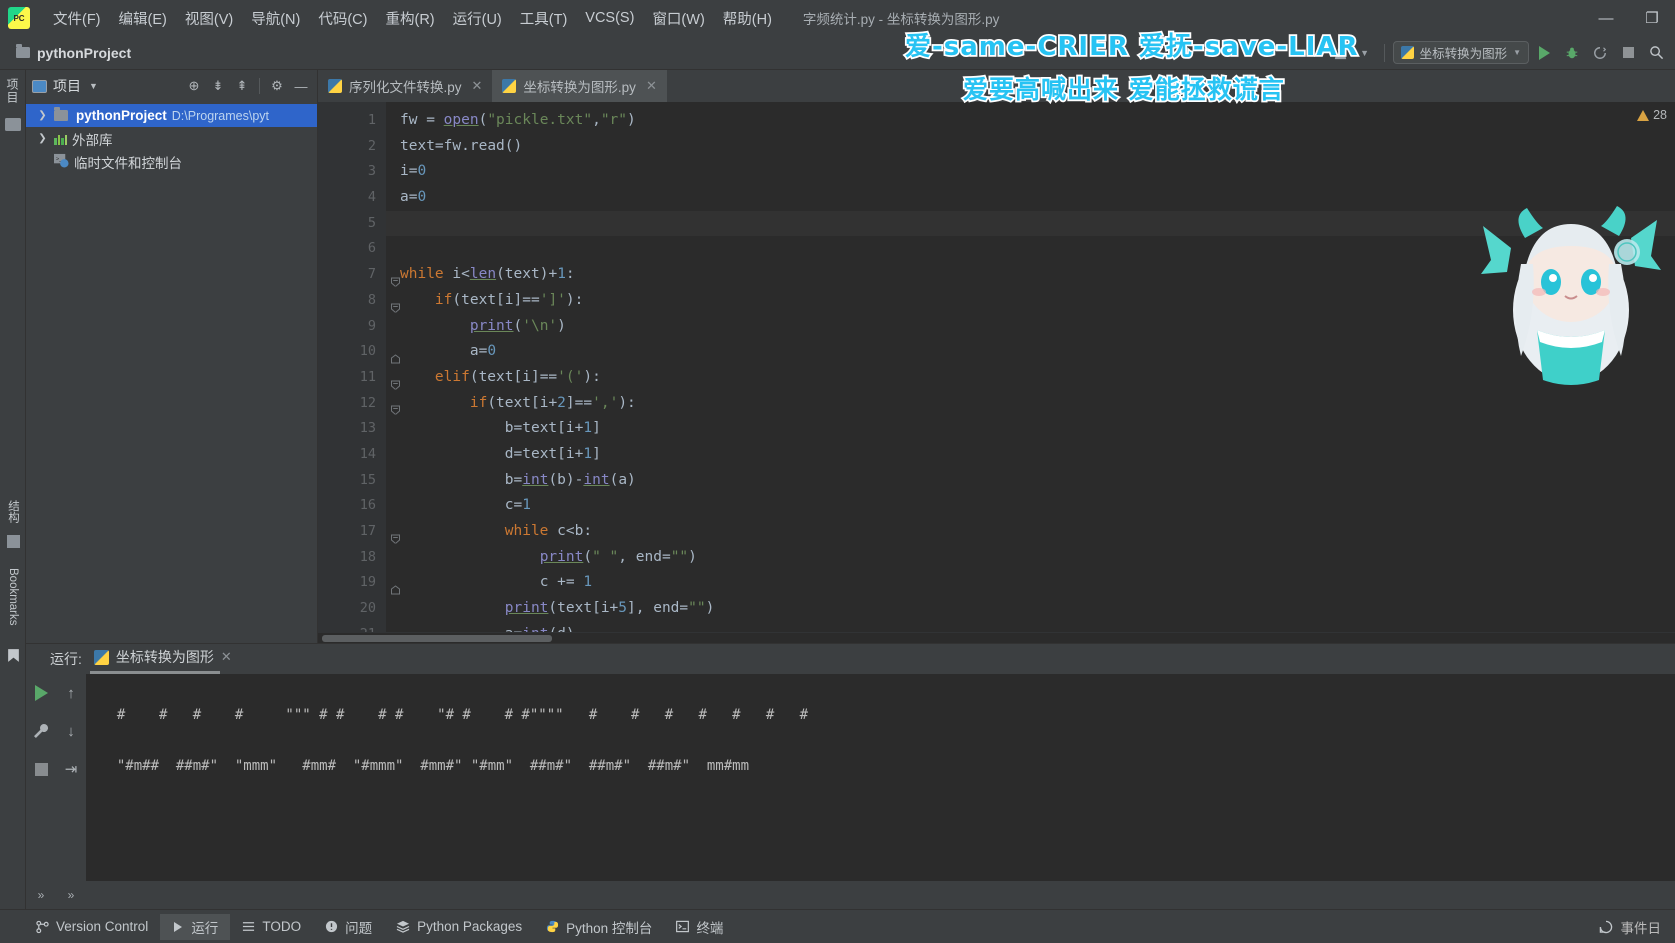 This screenshot has height=943, width=1675. I want to click on code-line-10: a=0, so click(1030, 352).